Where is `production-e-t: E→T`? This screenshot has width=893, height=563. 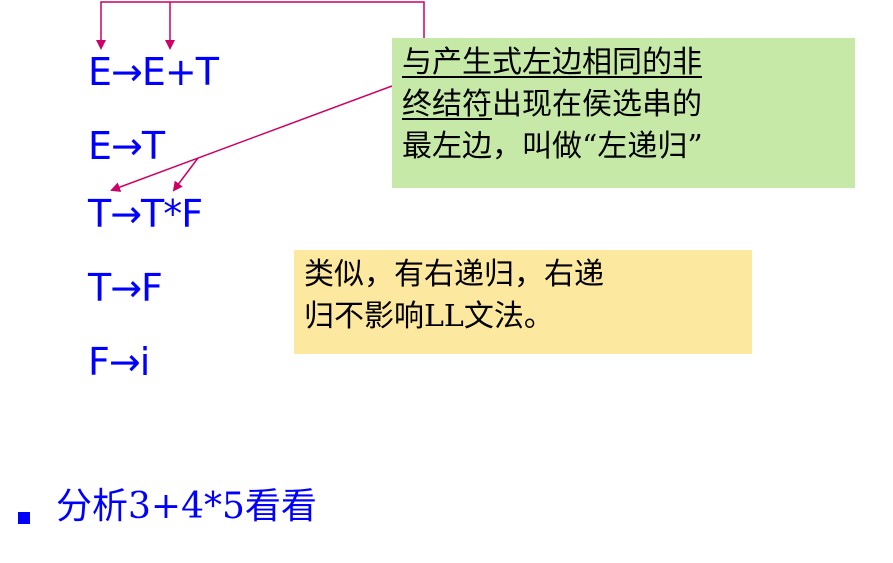
production-e-t: E→T is located at coordinates (126, 146).